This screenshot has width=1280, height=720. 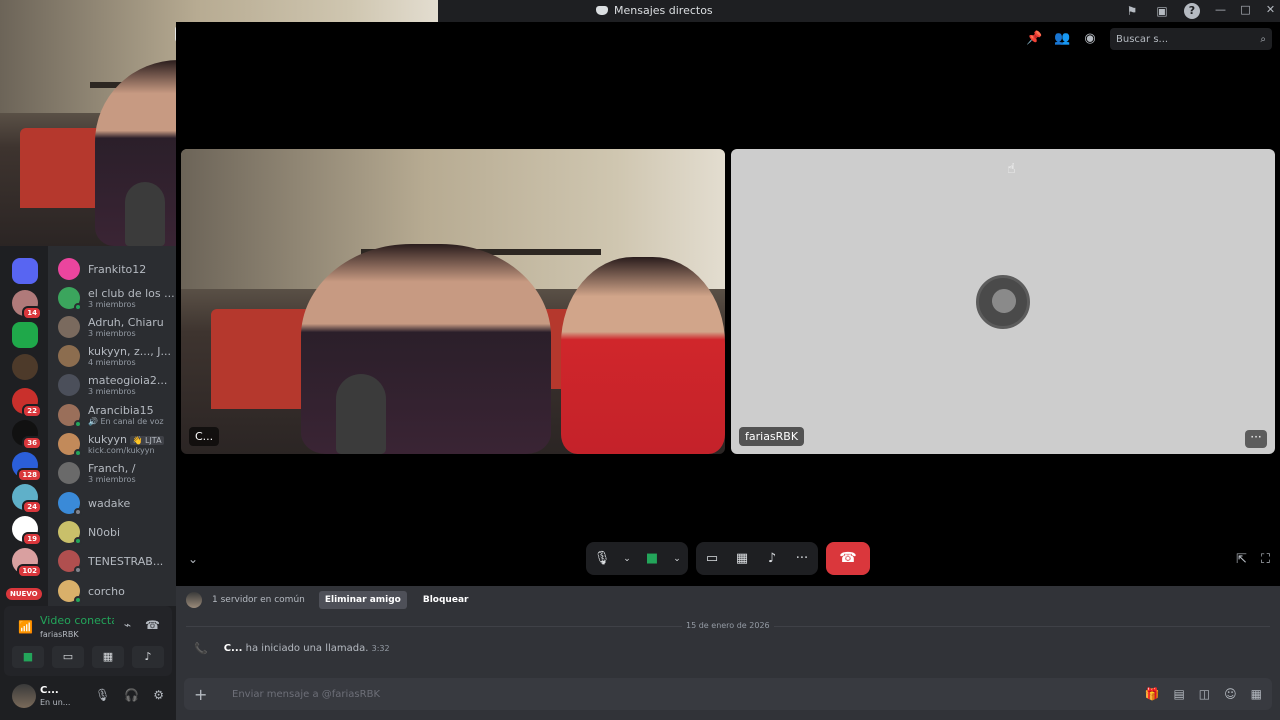 What do you see at coordinates (68, 657) in the screenshot?
I see `share-screen-button: ▭` at bounding box center [68, 657].